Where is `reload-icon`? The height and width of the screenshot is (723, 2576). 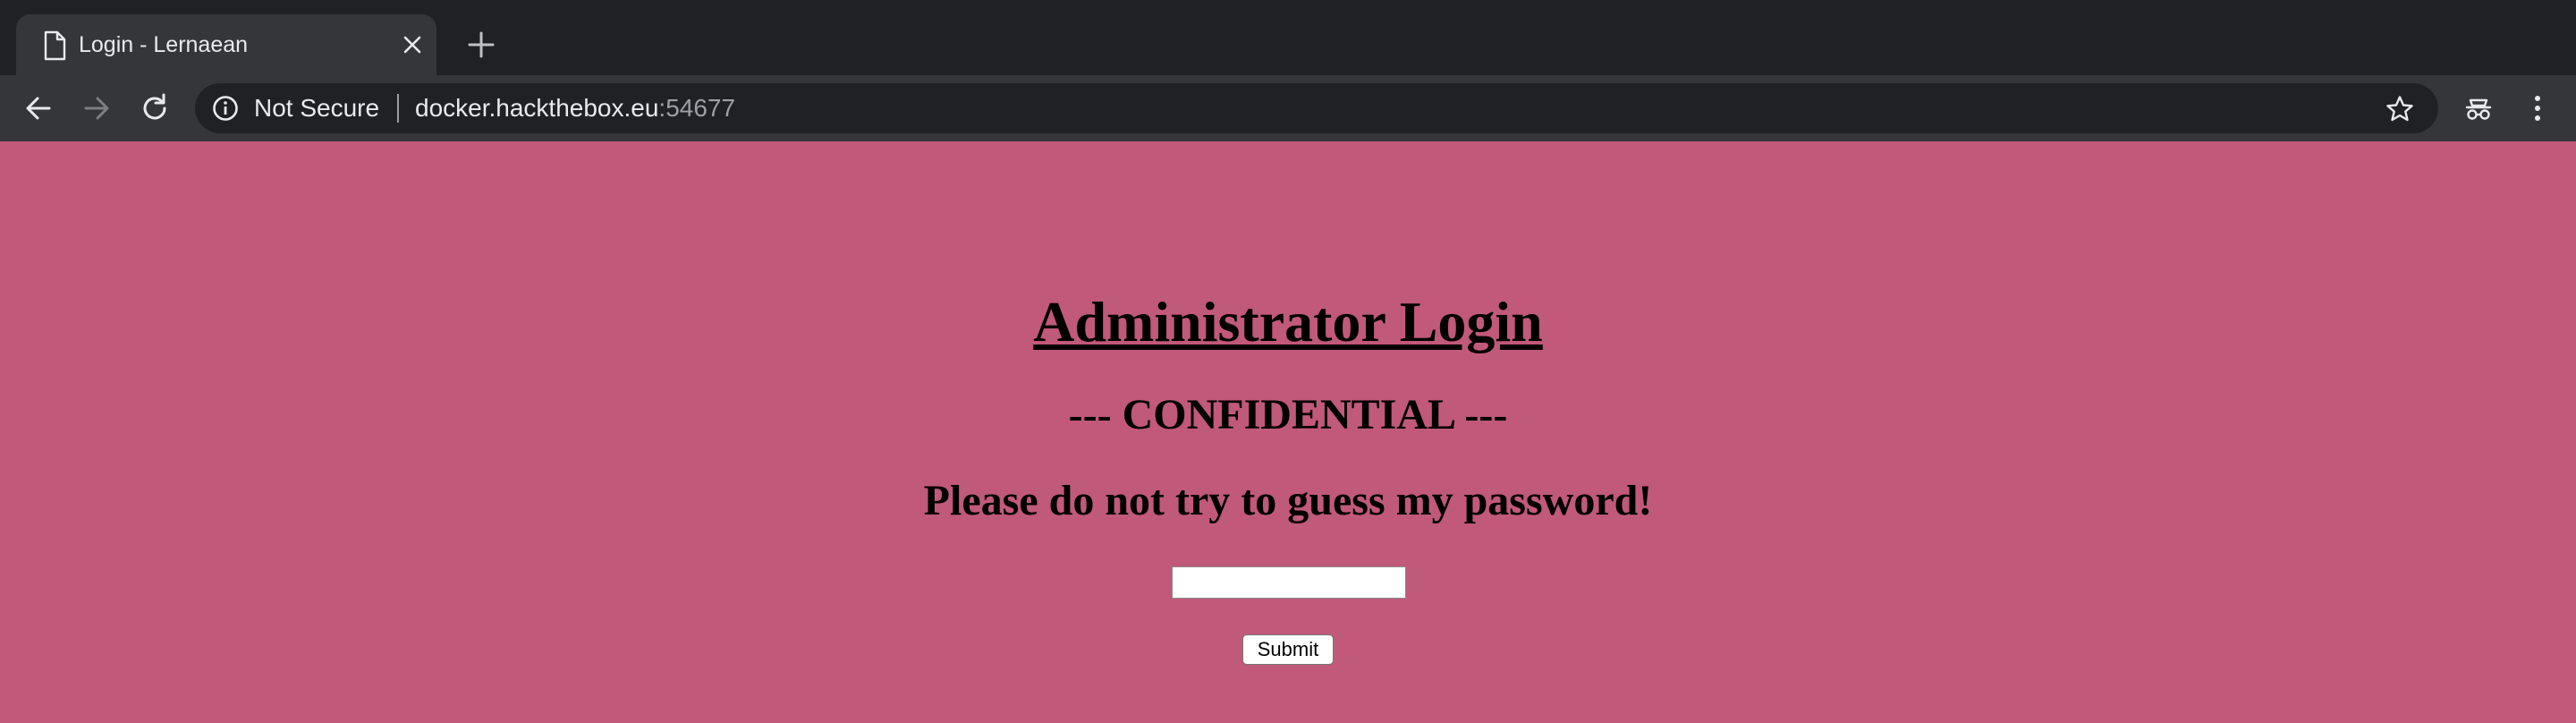
reload-icon is located at coordinates (155, 108).